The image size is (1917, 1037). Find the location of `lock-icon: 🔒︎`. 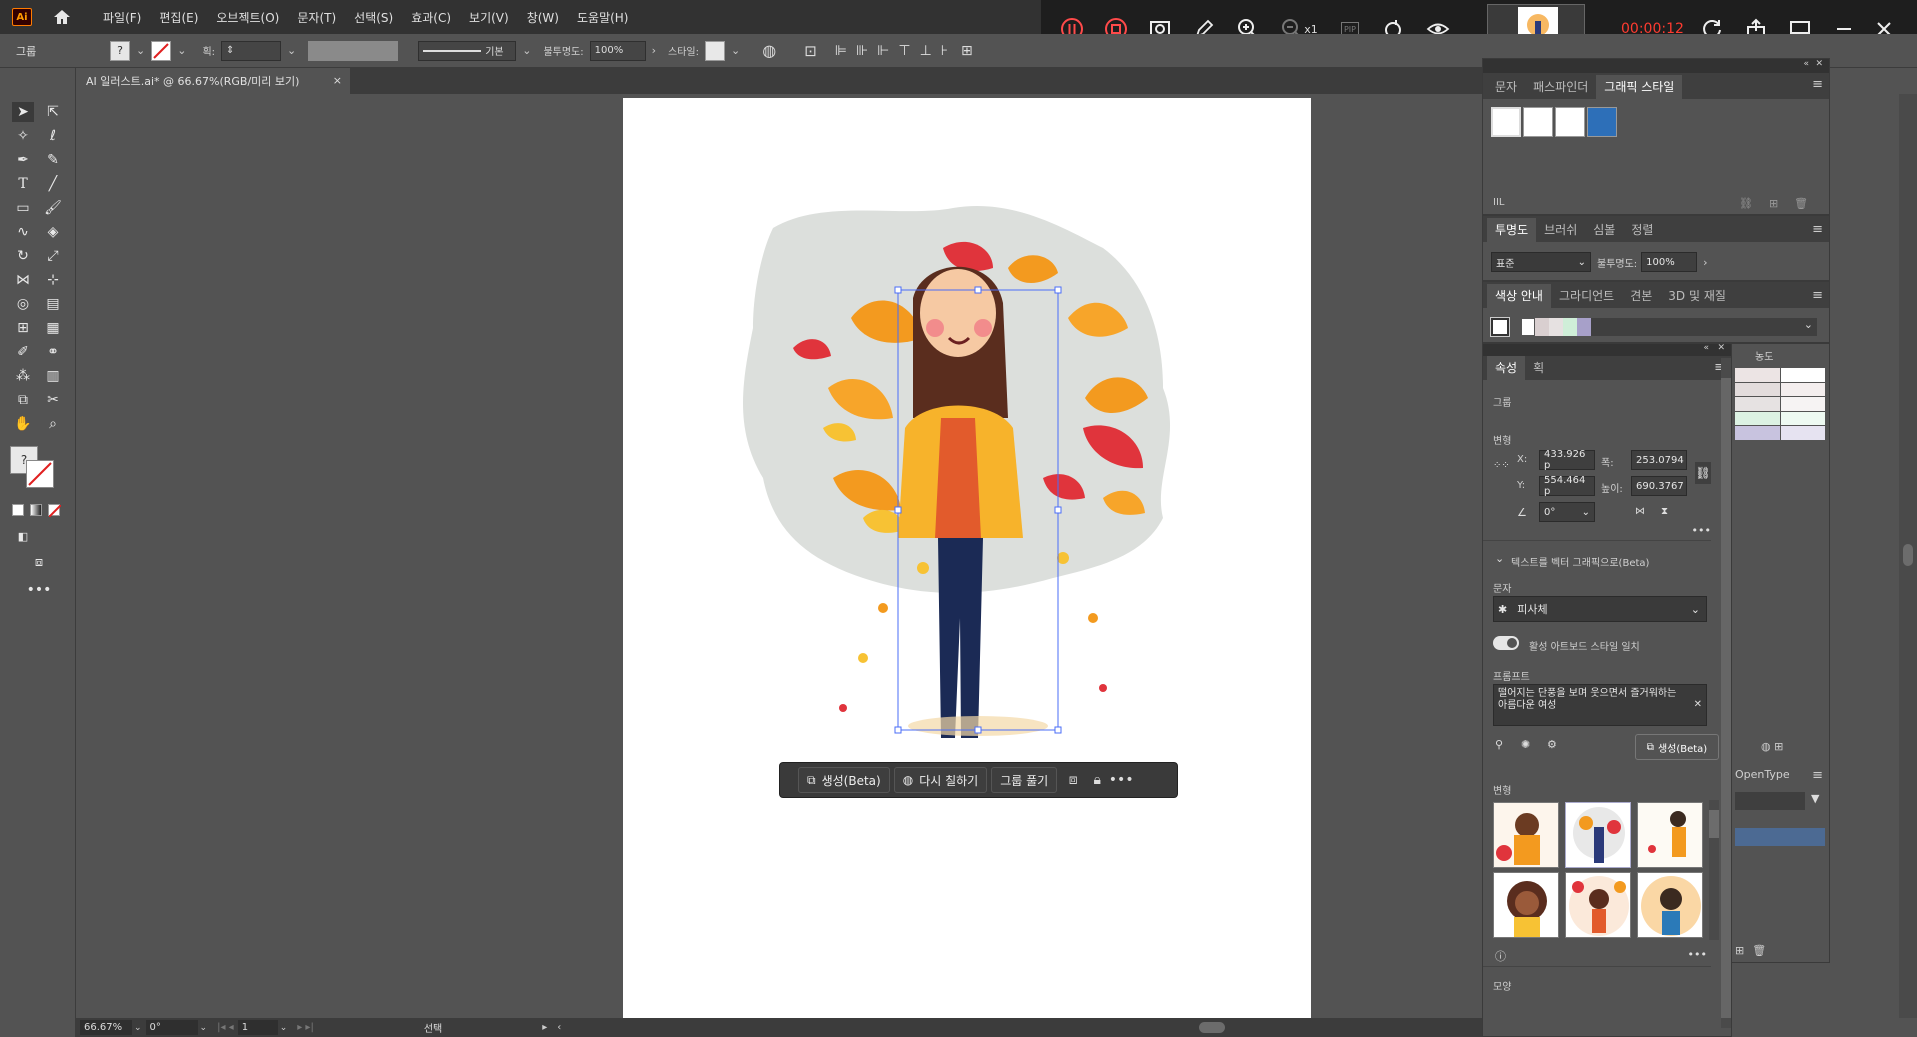

lock-icon: 🔒︎ is located at coordinates (1097, 780).